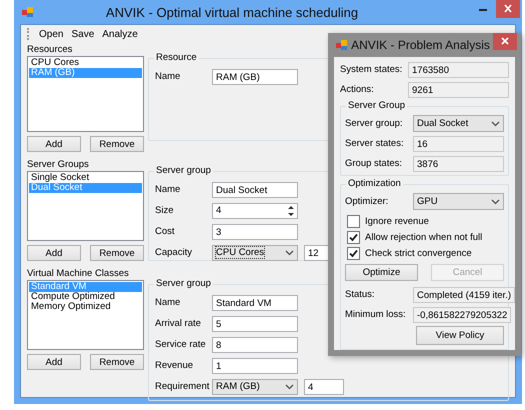 This screenshot has width=525, height=410. Describe the element at coordinates (458, 70) in the screenshot. I see `readonly-field: 1763580` at that location.